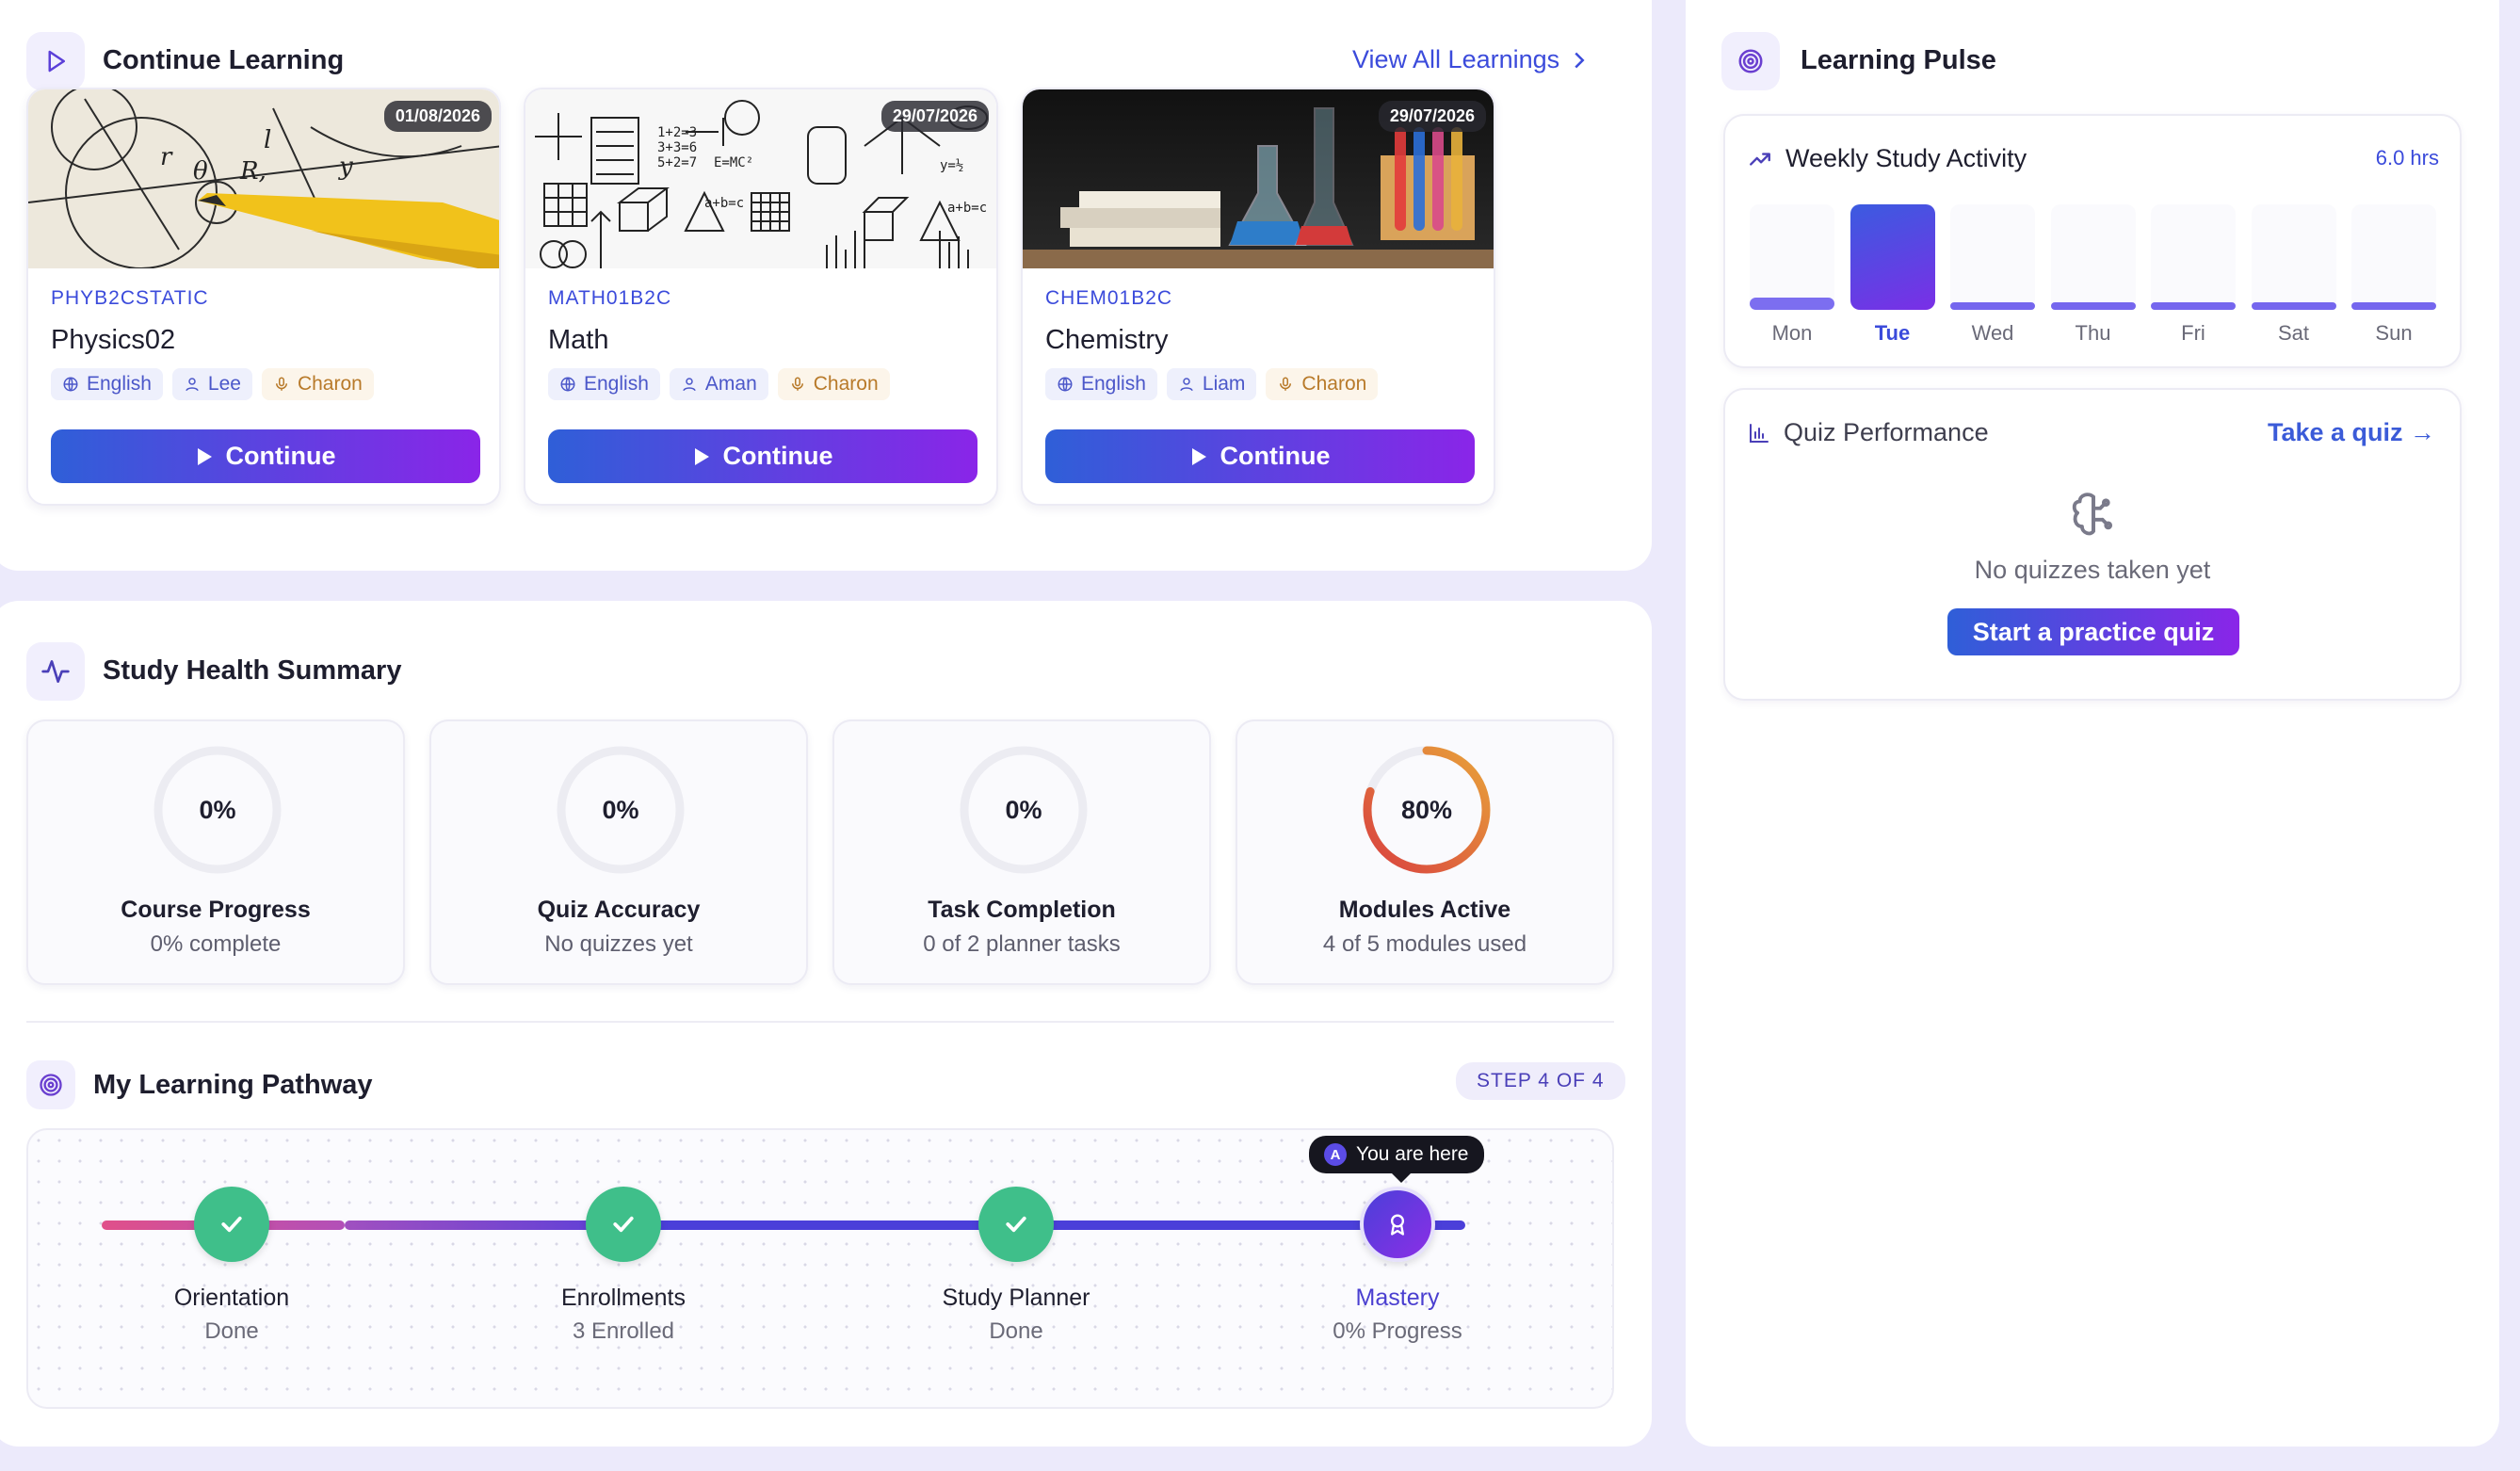 This screenshot has width=2520, height=1471. What do you see at coordinates (724, 203) in the screenshot?
I see `svg-text: a+b=c` at bounding box center [724, 203].